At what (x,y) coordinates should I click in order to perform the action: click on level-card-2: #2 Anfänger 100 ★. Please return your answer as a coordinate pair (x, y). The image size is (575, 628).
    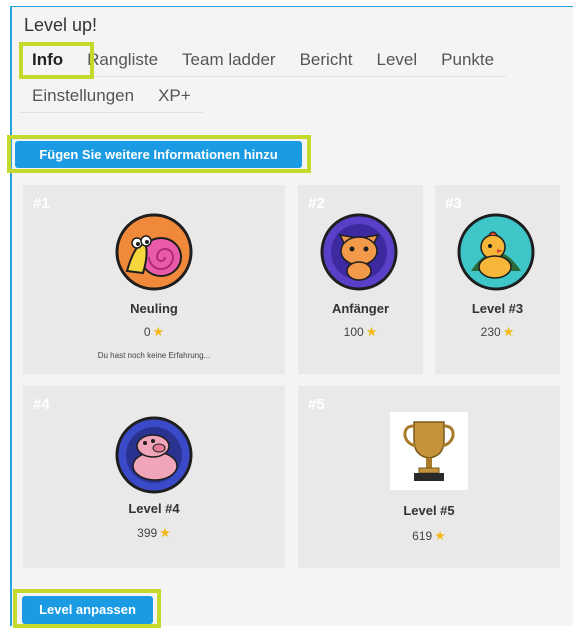
    Looking at the image, I should click on (360, 279).